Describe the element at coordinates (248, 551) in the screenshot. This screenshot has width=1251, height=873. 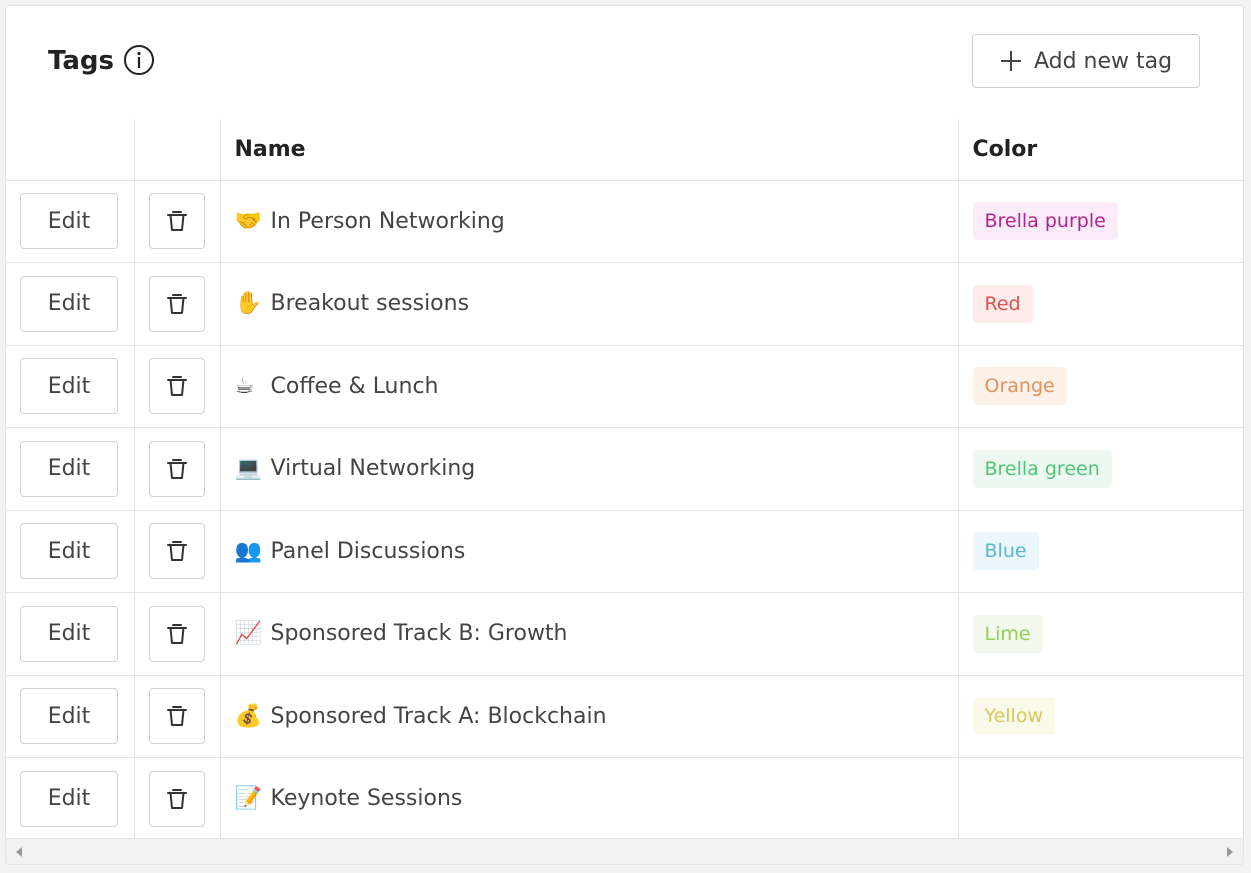
I see `tag-emoji: 👥` at that location.